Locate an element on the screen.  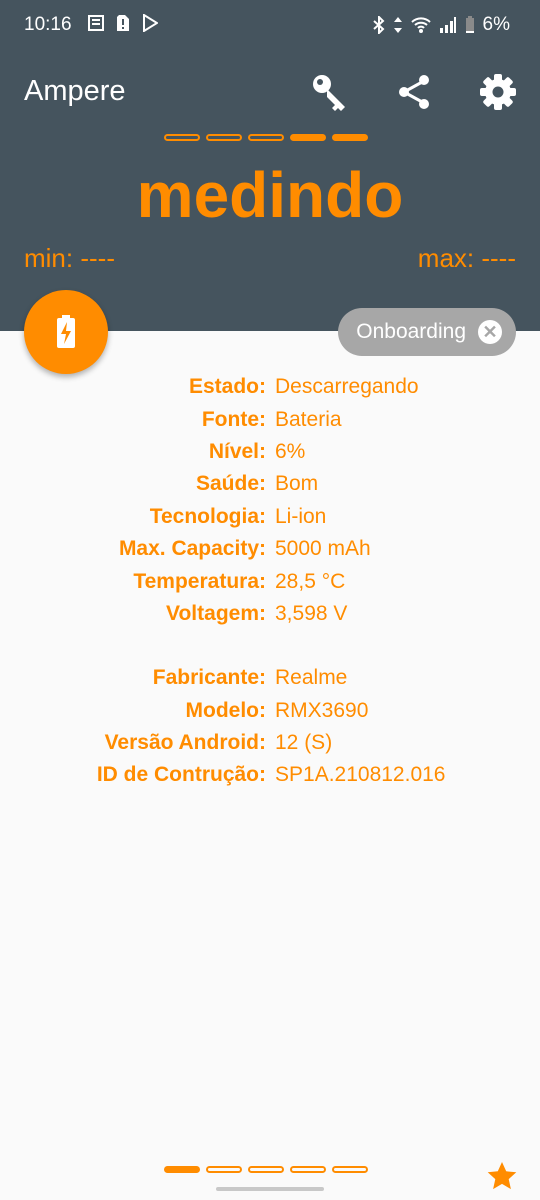
info-row: Temperatura: 28,5 °C is located at coordinates (270, 581).